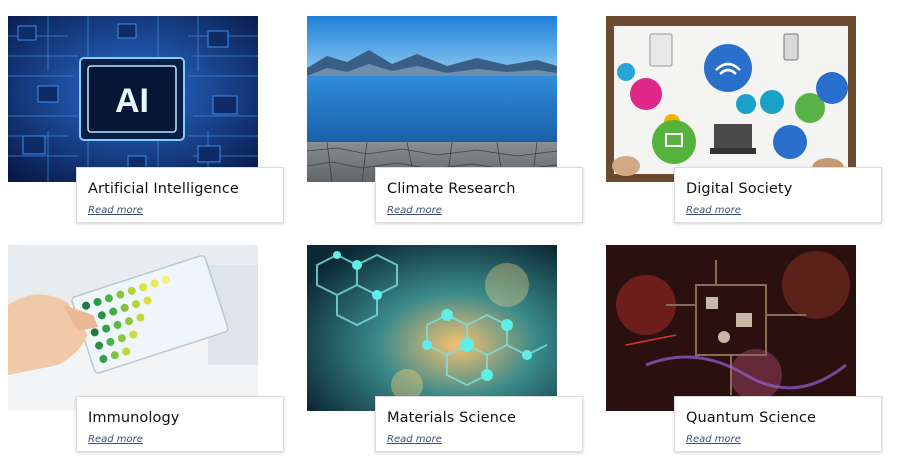 The width and height of the screenshot is (900, 471). Describe the element at coordinates (731, 328) in the screenshot. I see `quantum-lab-image` at that location.